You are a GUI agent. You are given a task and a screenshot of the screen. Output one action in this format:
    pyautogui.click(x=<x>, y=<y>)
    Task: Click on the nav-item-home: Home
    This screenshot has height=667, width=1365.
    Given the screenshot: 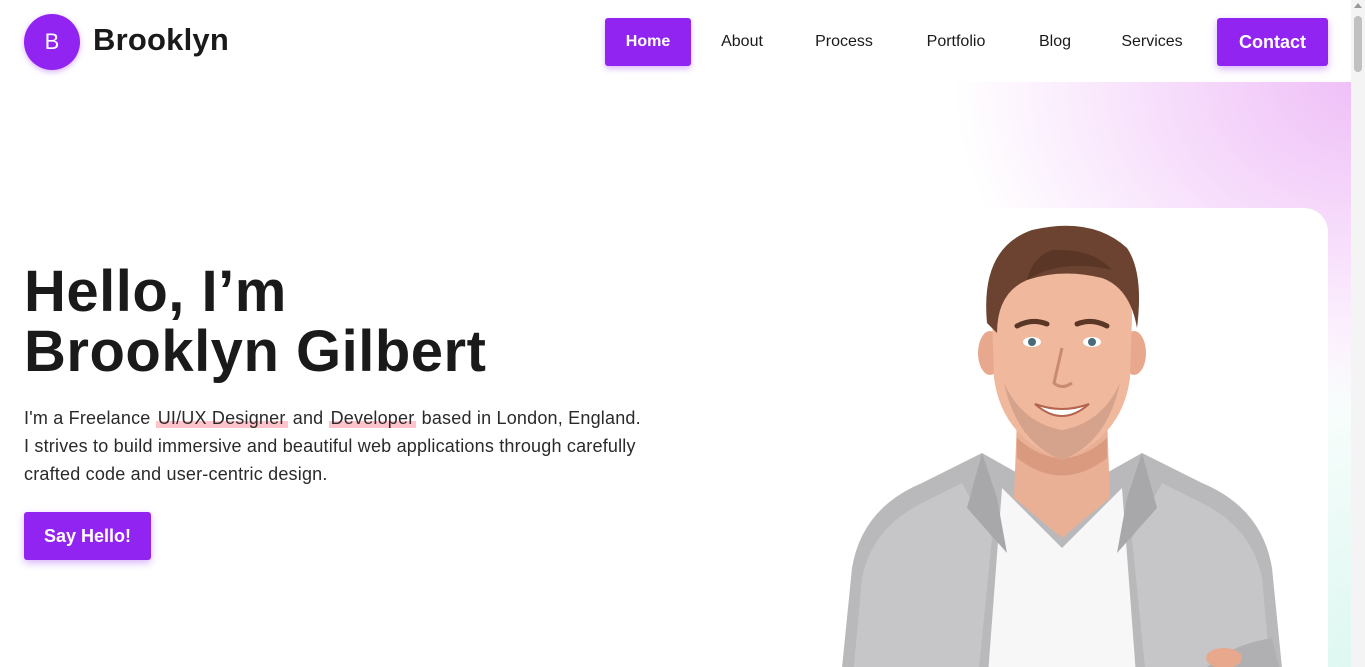 What is the action you would take?
    pyautogui.click(x=648, y=42)
    